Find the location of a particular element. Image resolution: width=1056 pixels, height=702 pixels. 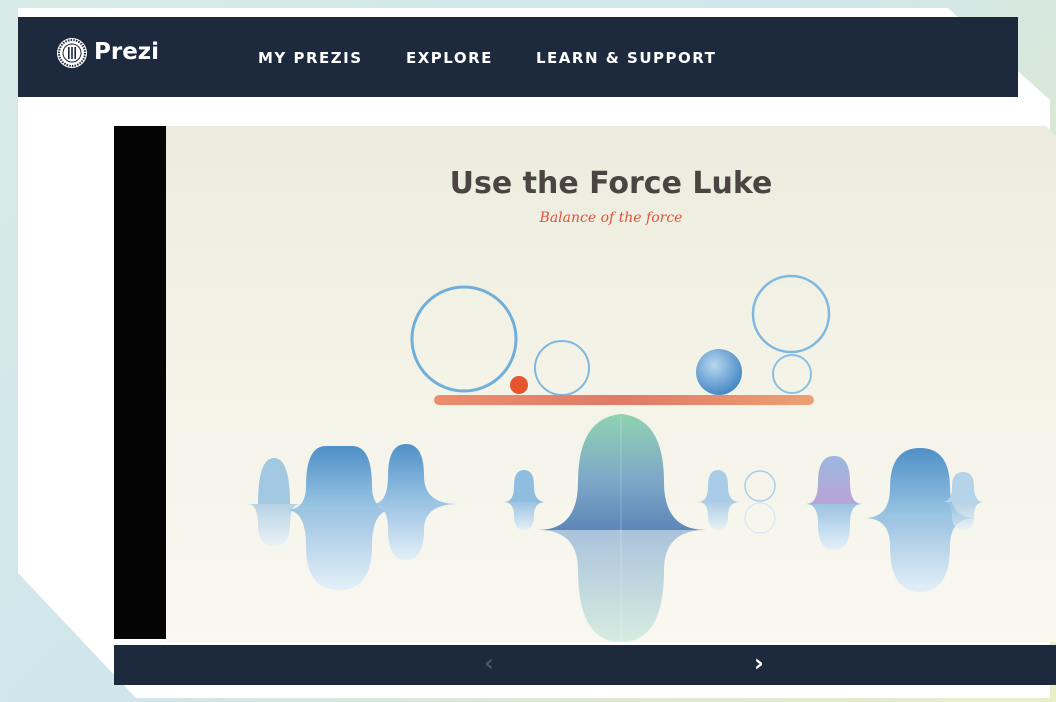

nav-my-prezis: MY PREZIS is located at coordinates (310, 58).